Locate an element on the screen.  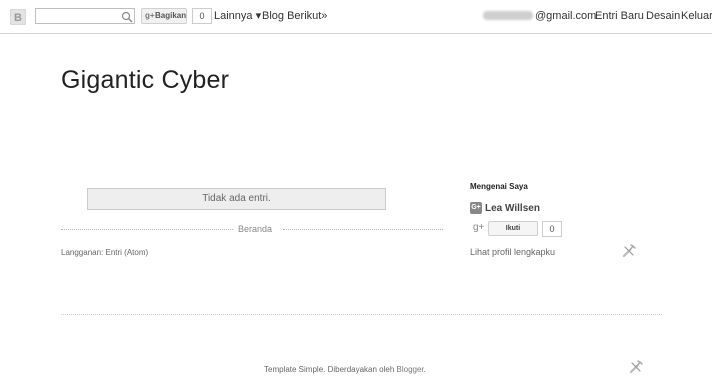
more-menu: Lainnya ▾ is located at coordinates (237, 16).